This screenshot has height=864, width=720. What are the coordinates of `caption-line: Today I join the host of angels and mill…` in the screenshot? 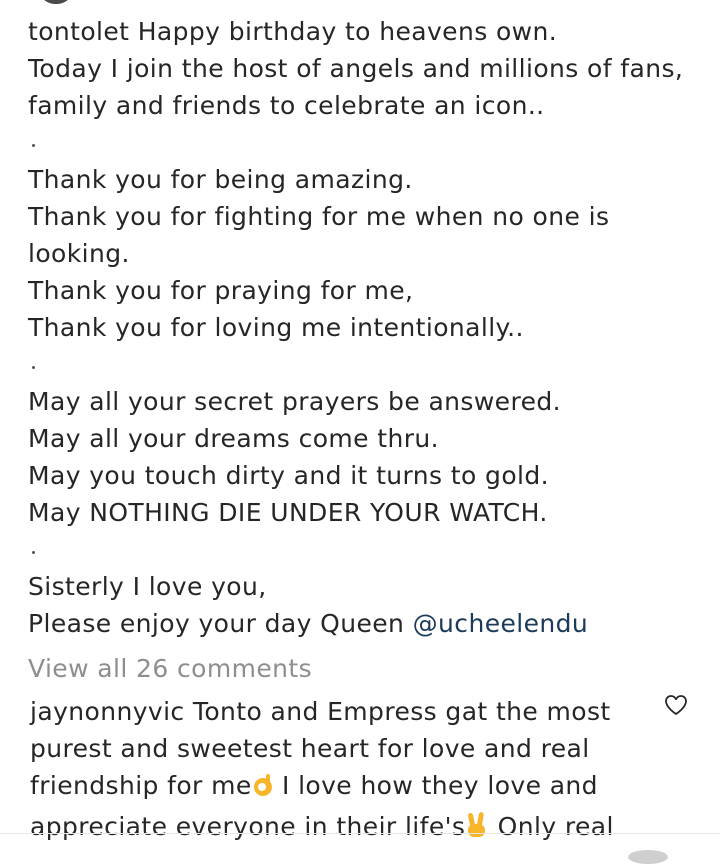 It's located at (356, 68).